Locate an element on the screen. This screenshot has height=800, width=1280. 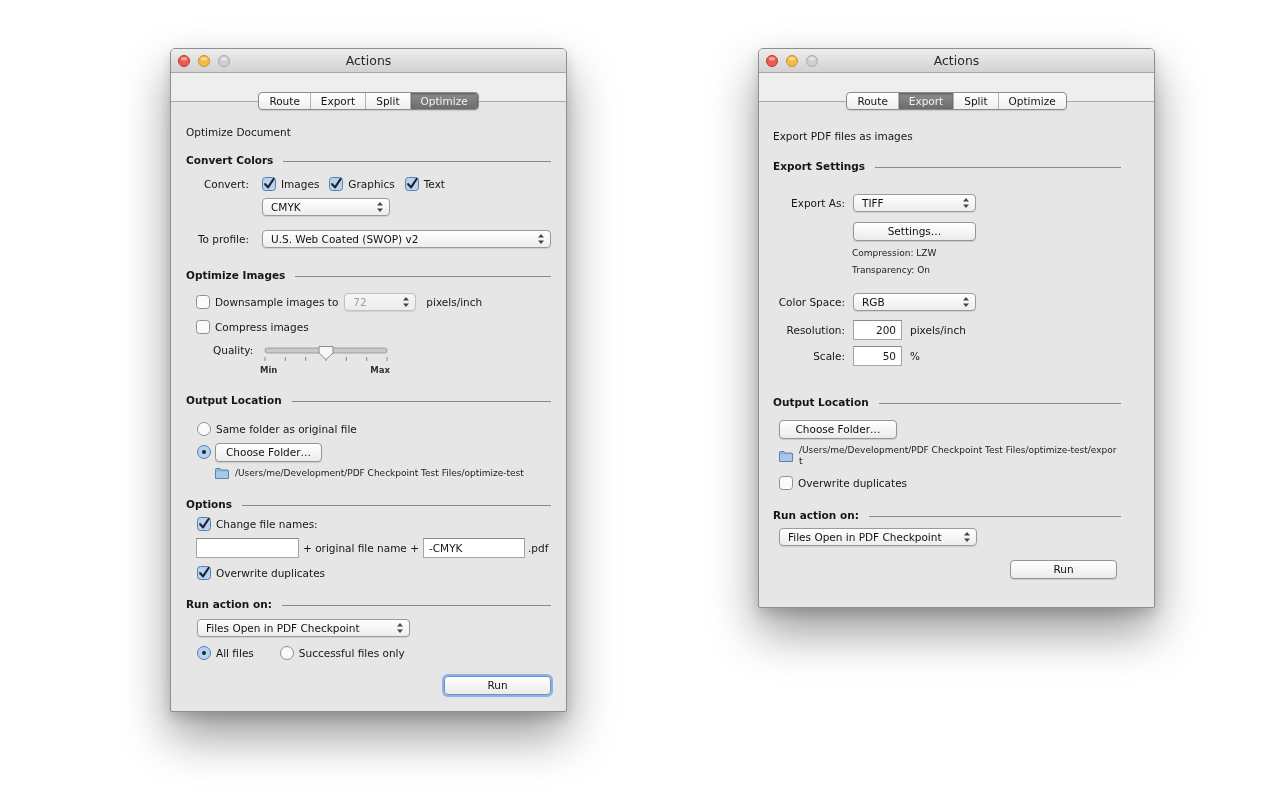
field-label: Convert: is located at coordinates (225, 184).